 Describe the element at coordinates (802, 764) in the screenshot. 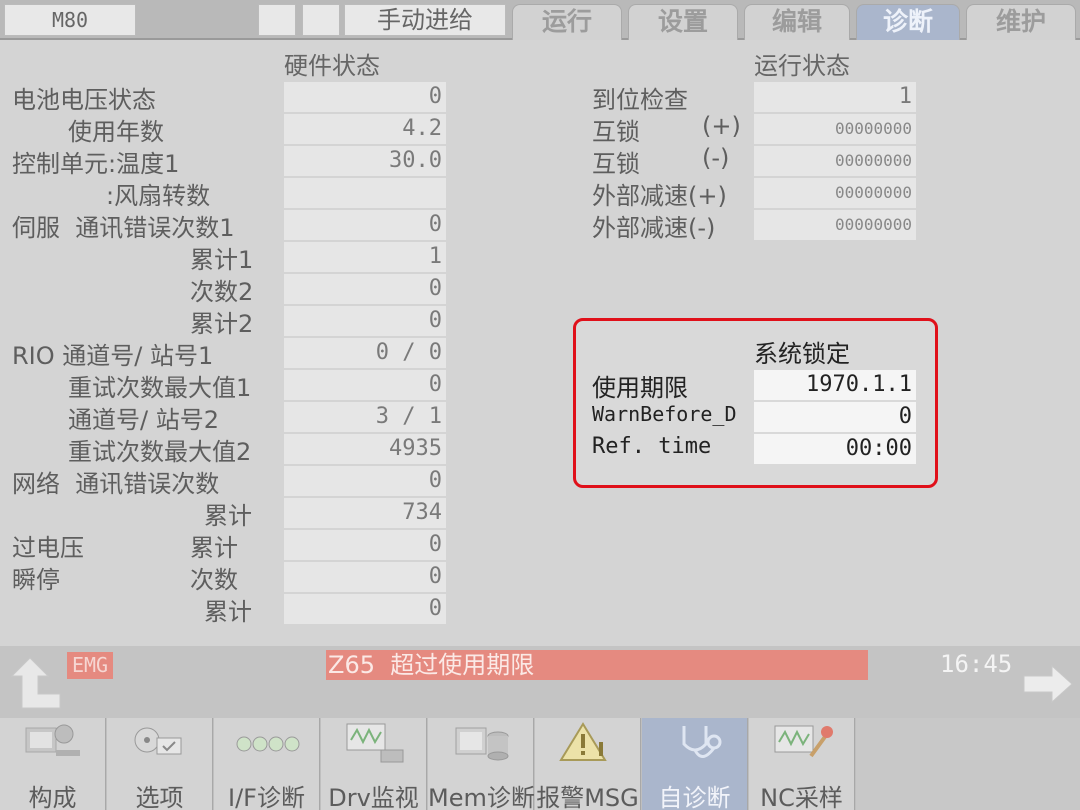

I see `softkey-nc-sampling: NC采样` at that location.